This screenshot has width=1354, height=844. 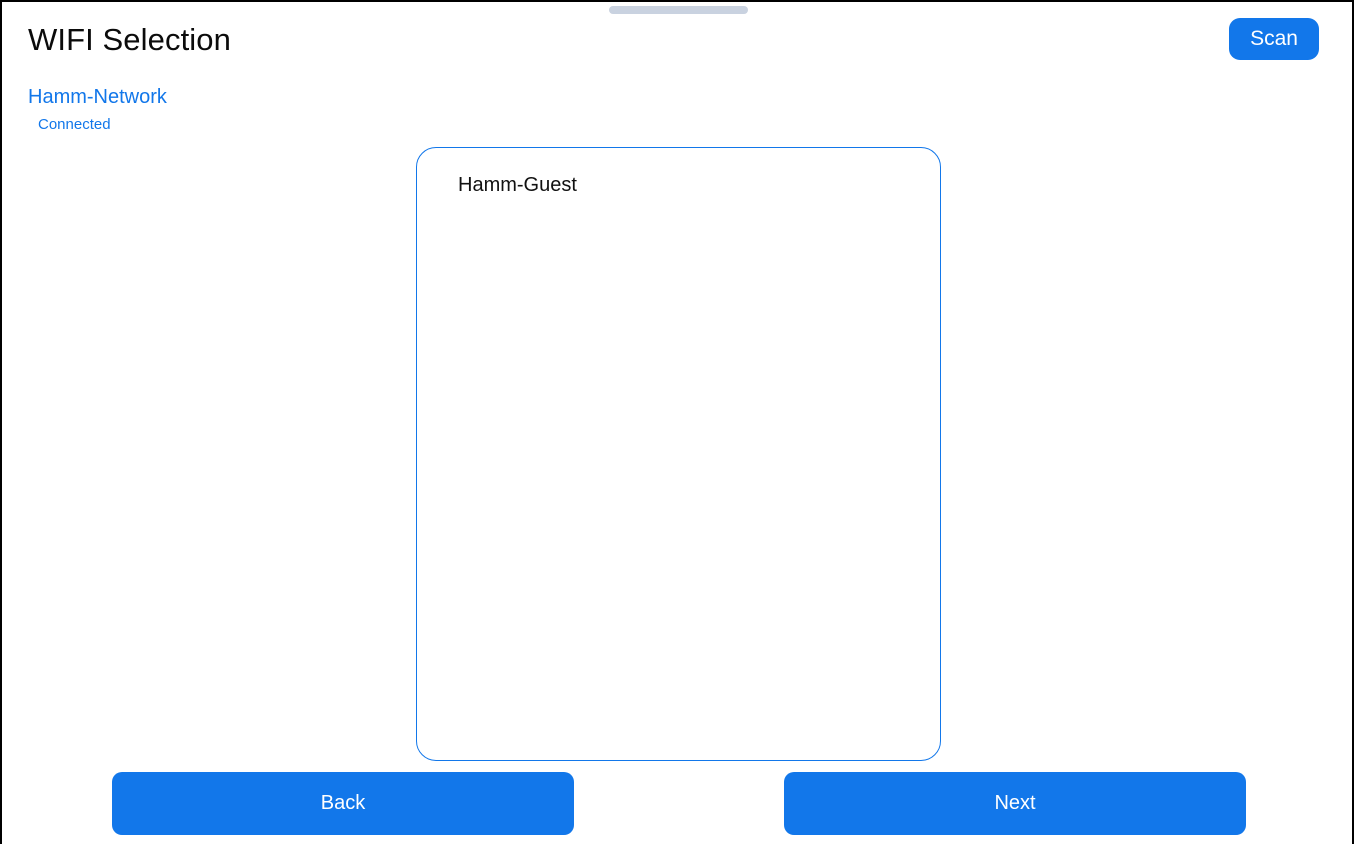 What do you see at coordinates (517, 185) in the screenshot?
I see `wifi-list-item: Hamm-Guest` at bounding box center [517, 185].